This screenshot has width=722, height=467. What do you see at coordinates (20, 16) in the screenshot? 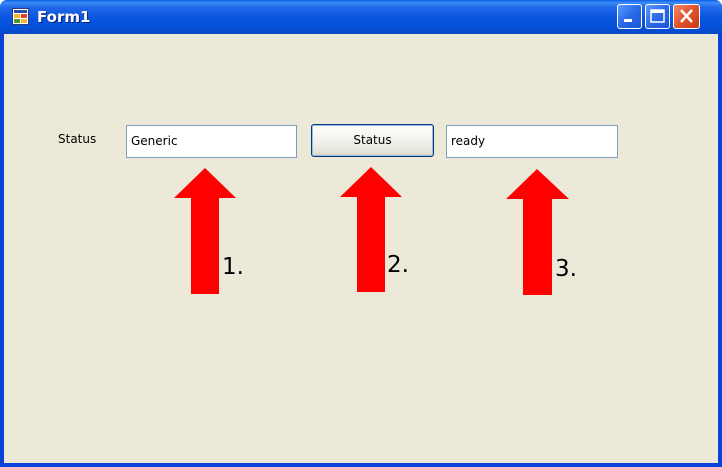
I see `form-app-icon` at bounding box center [20, 16].